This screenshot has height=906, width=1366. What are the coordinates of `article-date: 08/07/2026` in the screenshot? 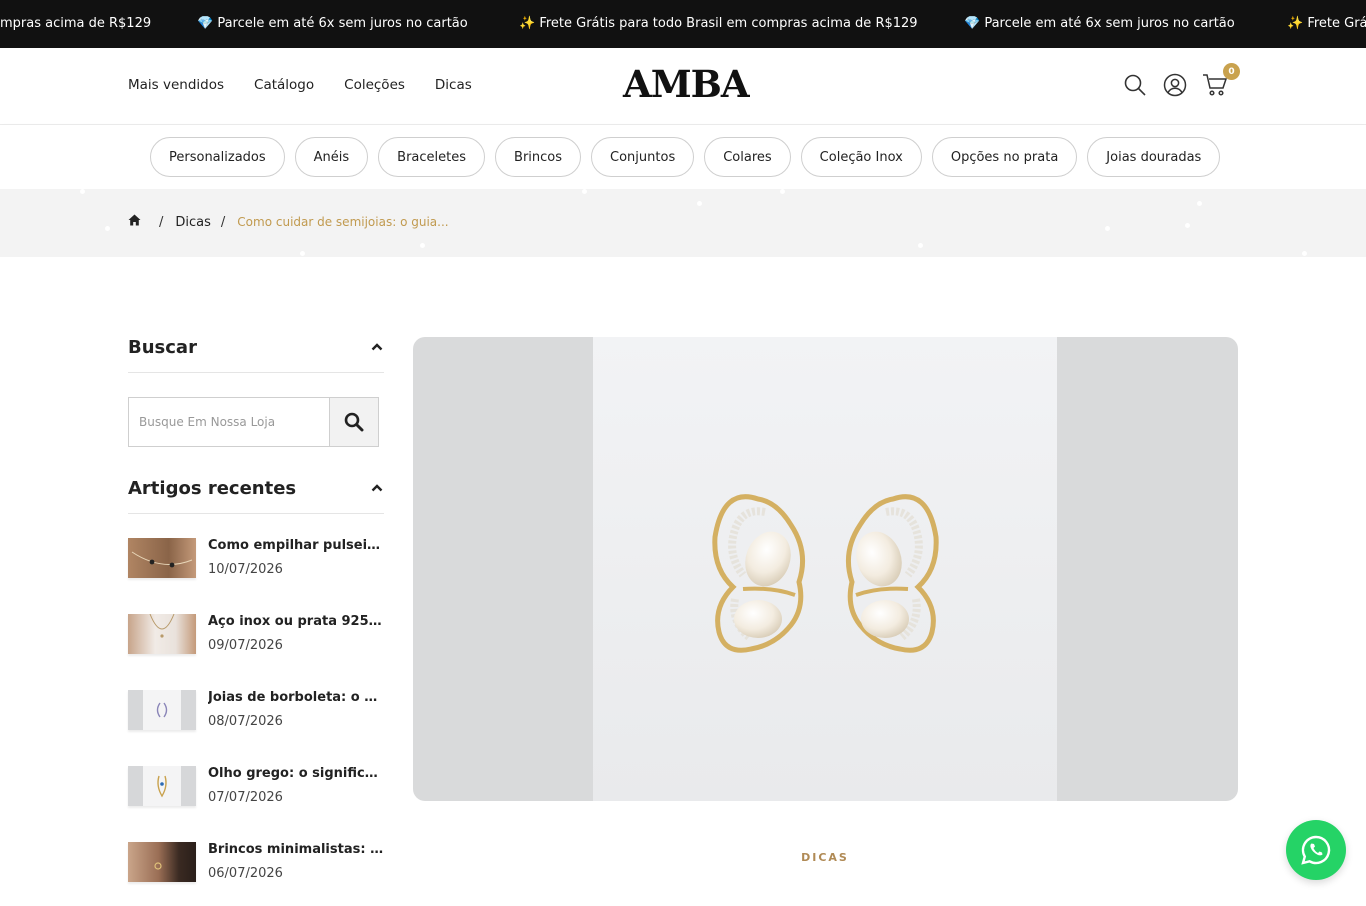 It's located at (245, 721).